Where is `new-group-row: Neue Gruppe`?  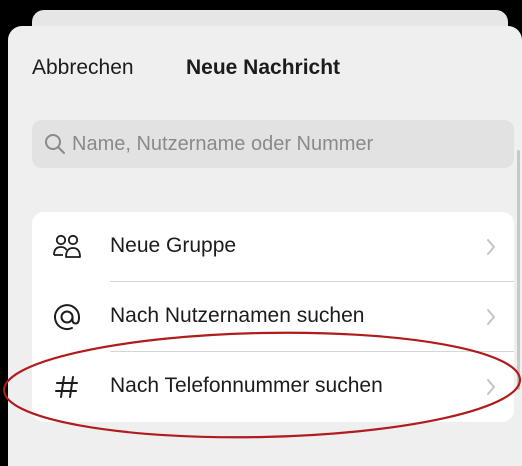
new-group-row: Neue Gruppe is located at coordinates (273, 247).